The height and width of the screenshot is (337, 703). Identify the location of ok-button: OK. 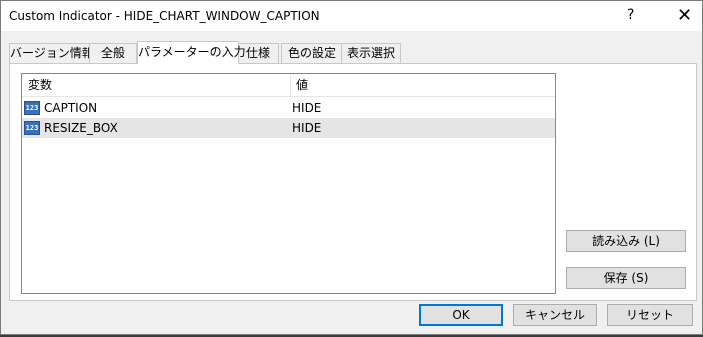
(461, 315).